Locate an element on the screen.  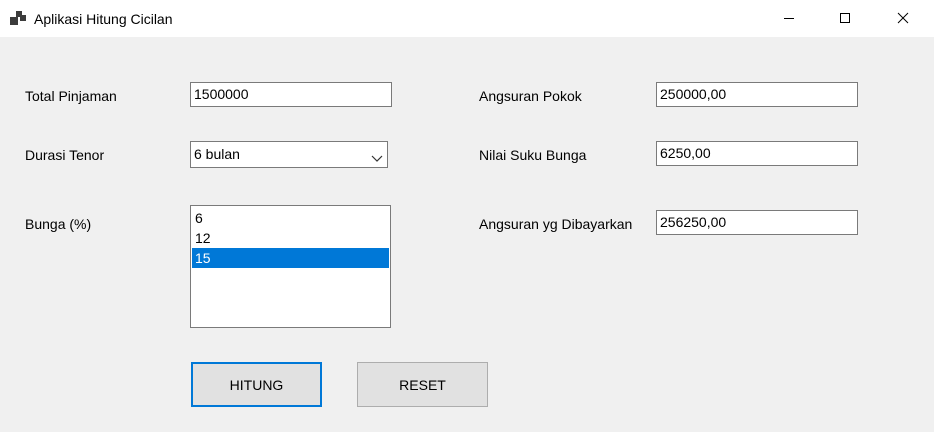
nilai-suku-bunga-label: Nilai Suku Bunga is located at coordinates (533, 155).